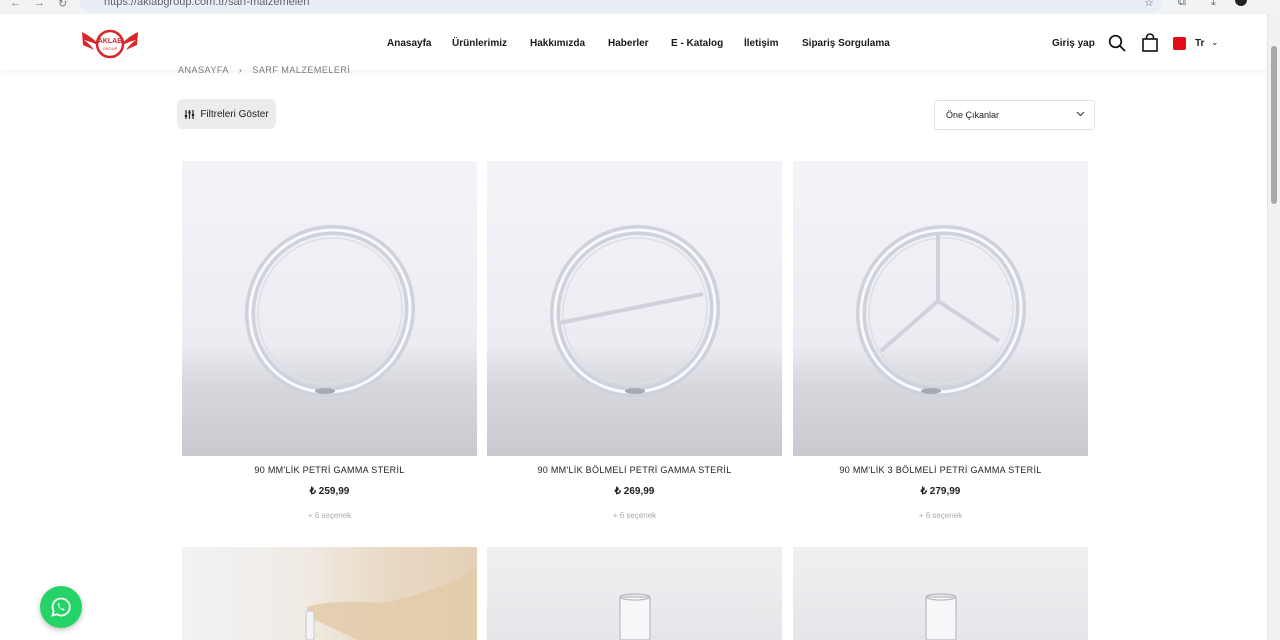 The image size is (1280, 640). What do you see at coordinates (39, 4) in the screenshot?
I see `forward-icon: →` at bounding box center [39, 4].